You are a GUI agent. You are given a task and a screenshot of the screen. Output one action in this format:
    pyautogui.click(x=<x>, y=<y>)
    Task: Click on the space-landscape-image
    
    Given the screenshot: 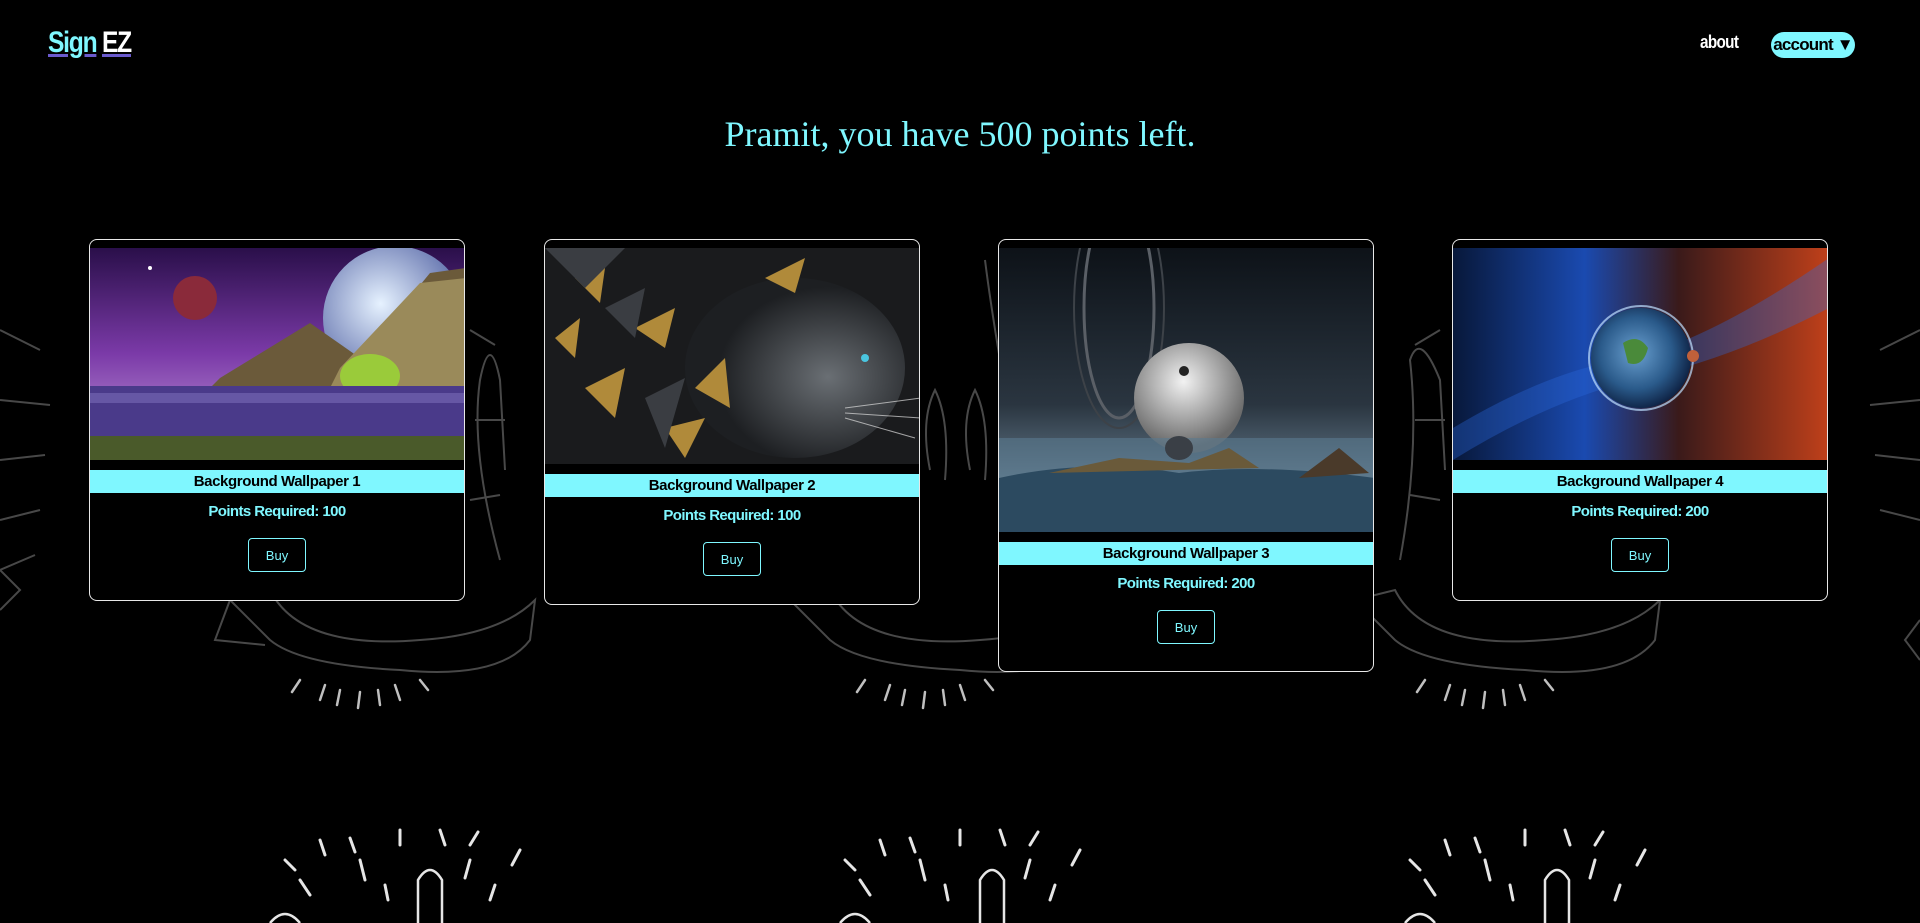 What is the action you would take?
    pyautogui.click(x=277, y=354)
    